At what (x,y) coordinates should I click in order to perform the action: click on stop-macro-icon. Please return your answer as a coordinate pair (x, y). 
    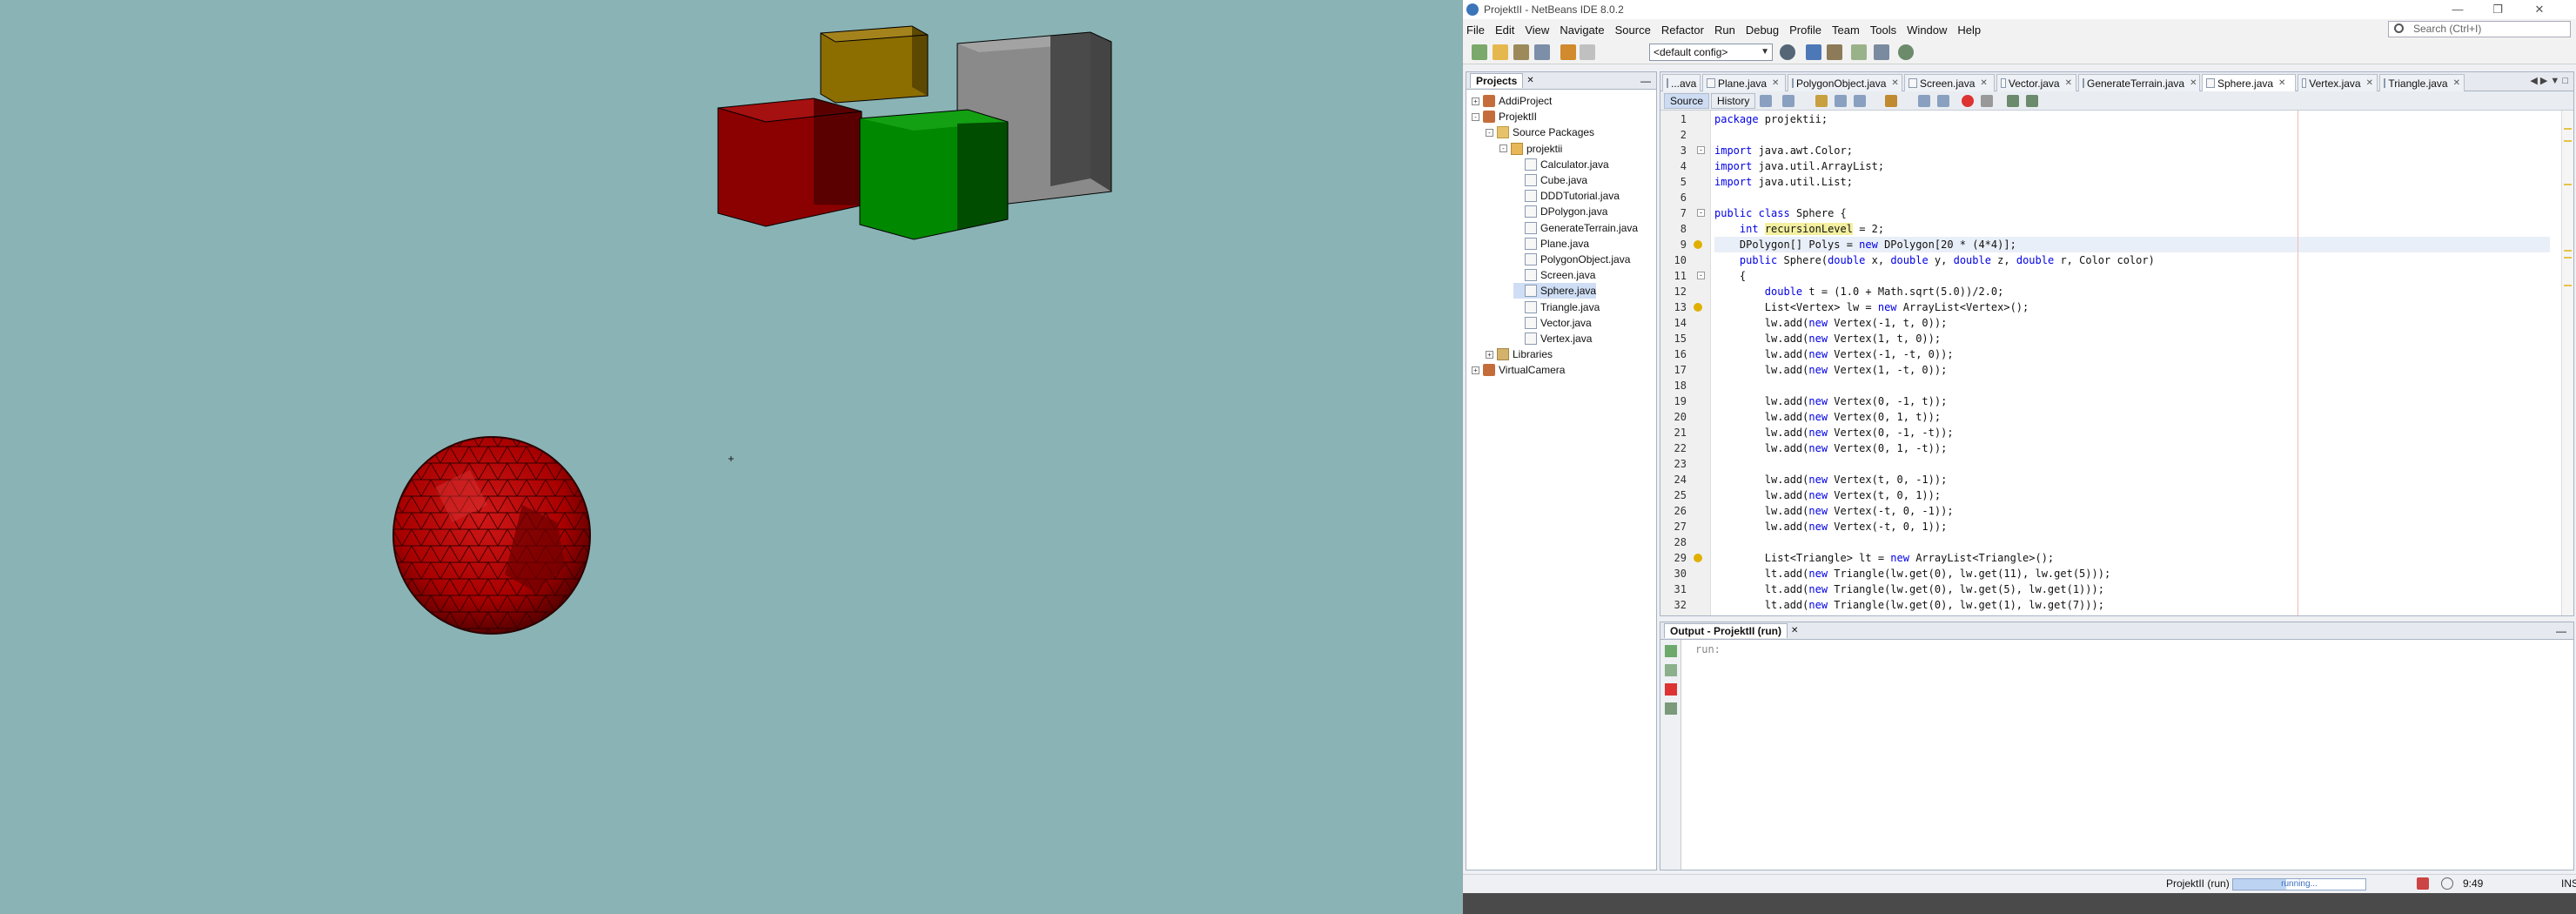
    Looking at the image, I should click on (1987, 101).